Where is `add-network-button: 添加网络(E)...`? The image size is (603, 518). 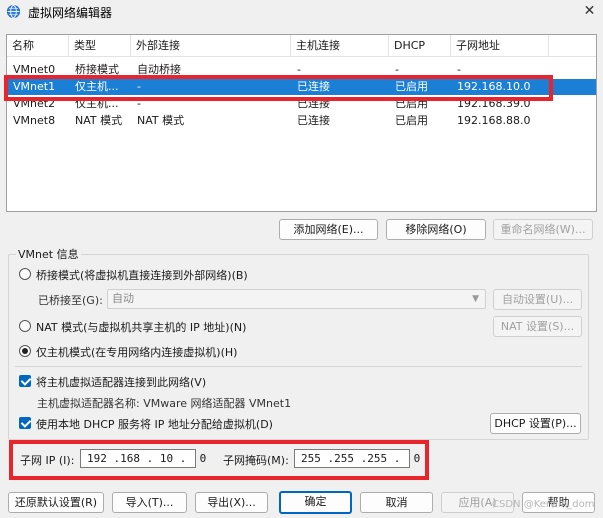 add-network-button: 添加网络(E)... is located at coordinates (328, 229).